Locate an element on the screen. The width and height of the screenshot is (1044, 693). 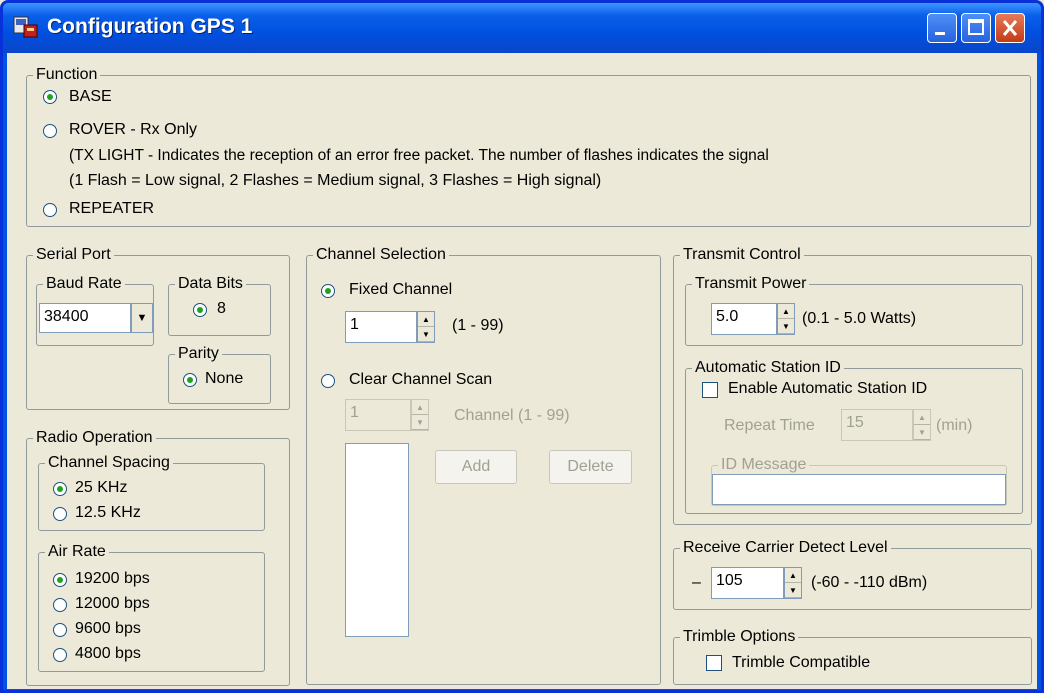
receive-carrier-spinner: ▲ ▼ is located at coordinates (793, 583).